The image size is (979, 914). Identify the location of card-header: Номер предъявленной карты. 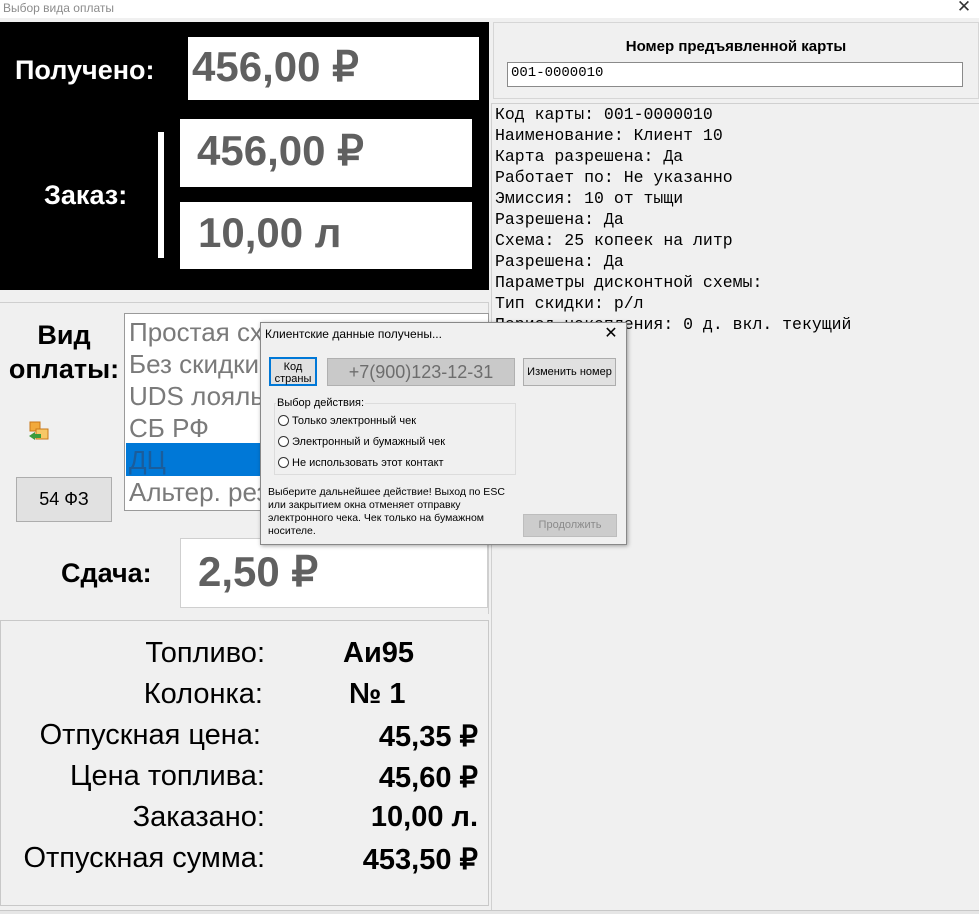
(736, 46).